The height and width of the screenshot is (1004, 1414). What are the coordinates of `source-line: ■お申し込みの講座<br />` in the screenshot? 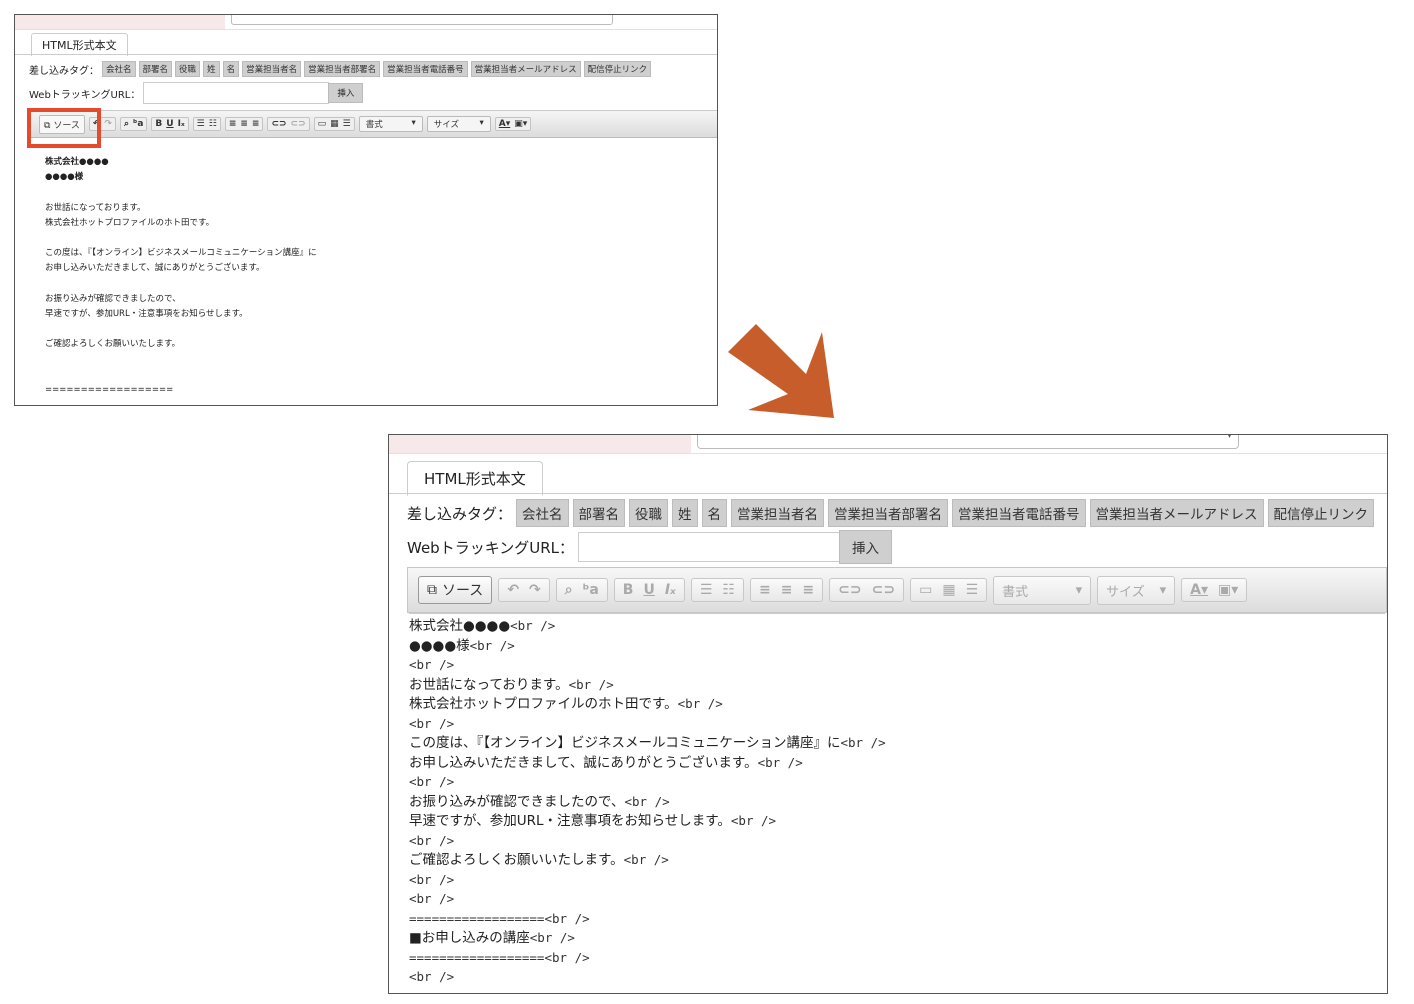 It's located at (492, 938).